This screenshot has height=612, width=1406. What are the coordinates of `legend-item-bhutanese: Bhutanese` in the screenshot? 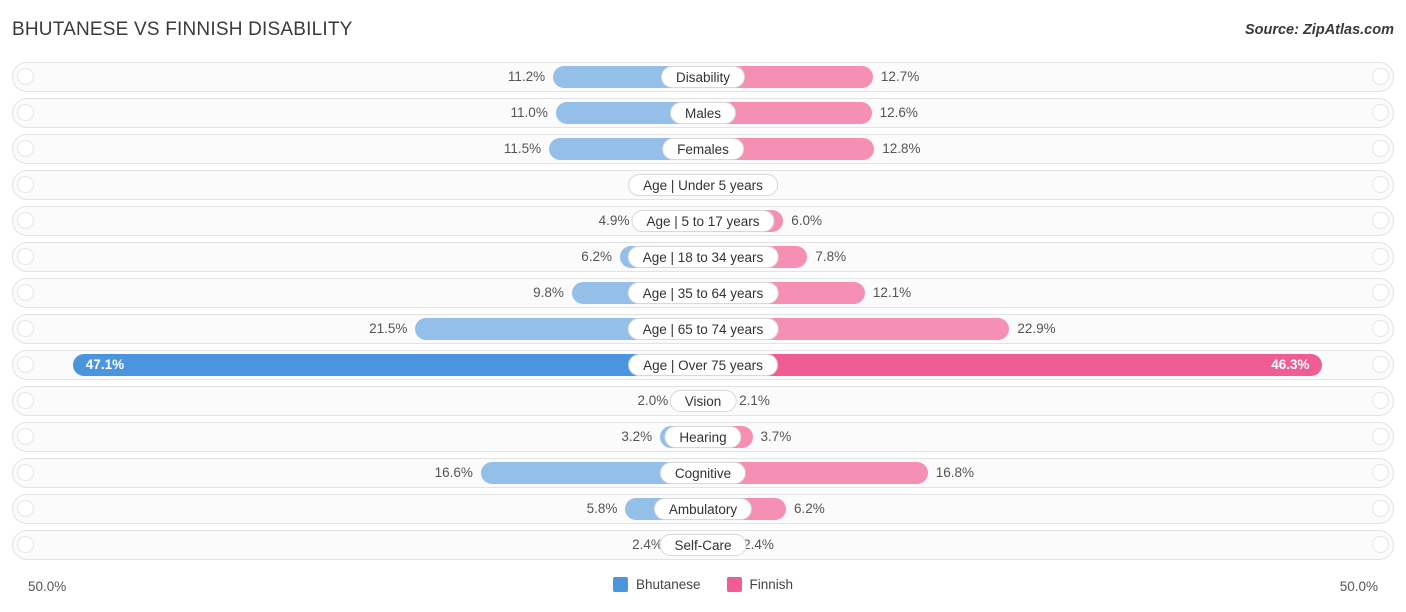 It's located at (656, 584).